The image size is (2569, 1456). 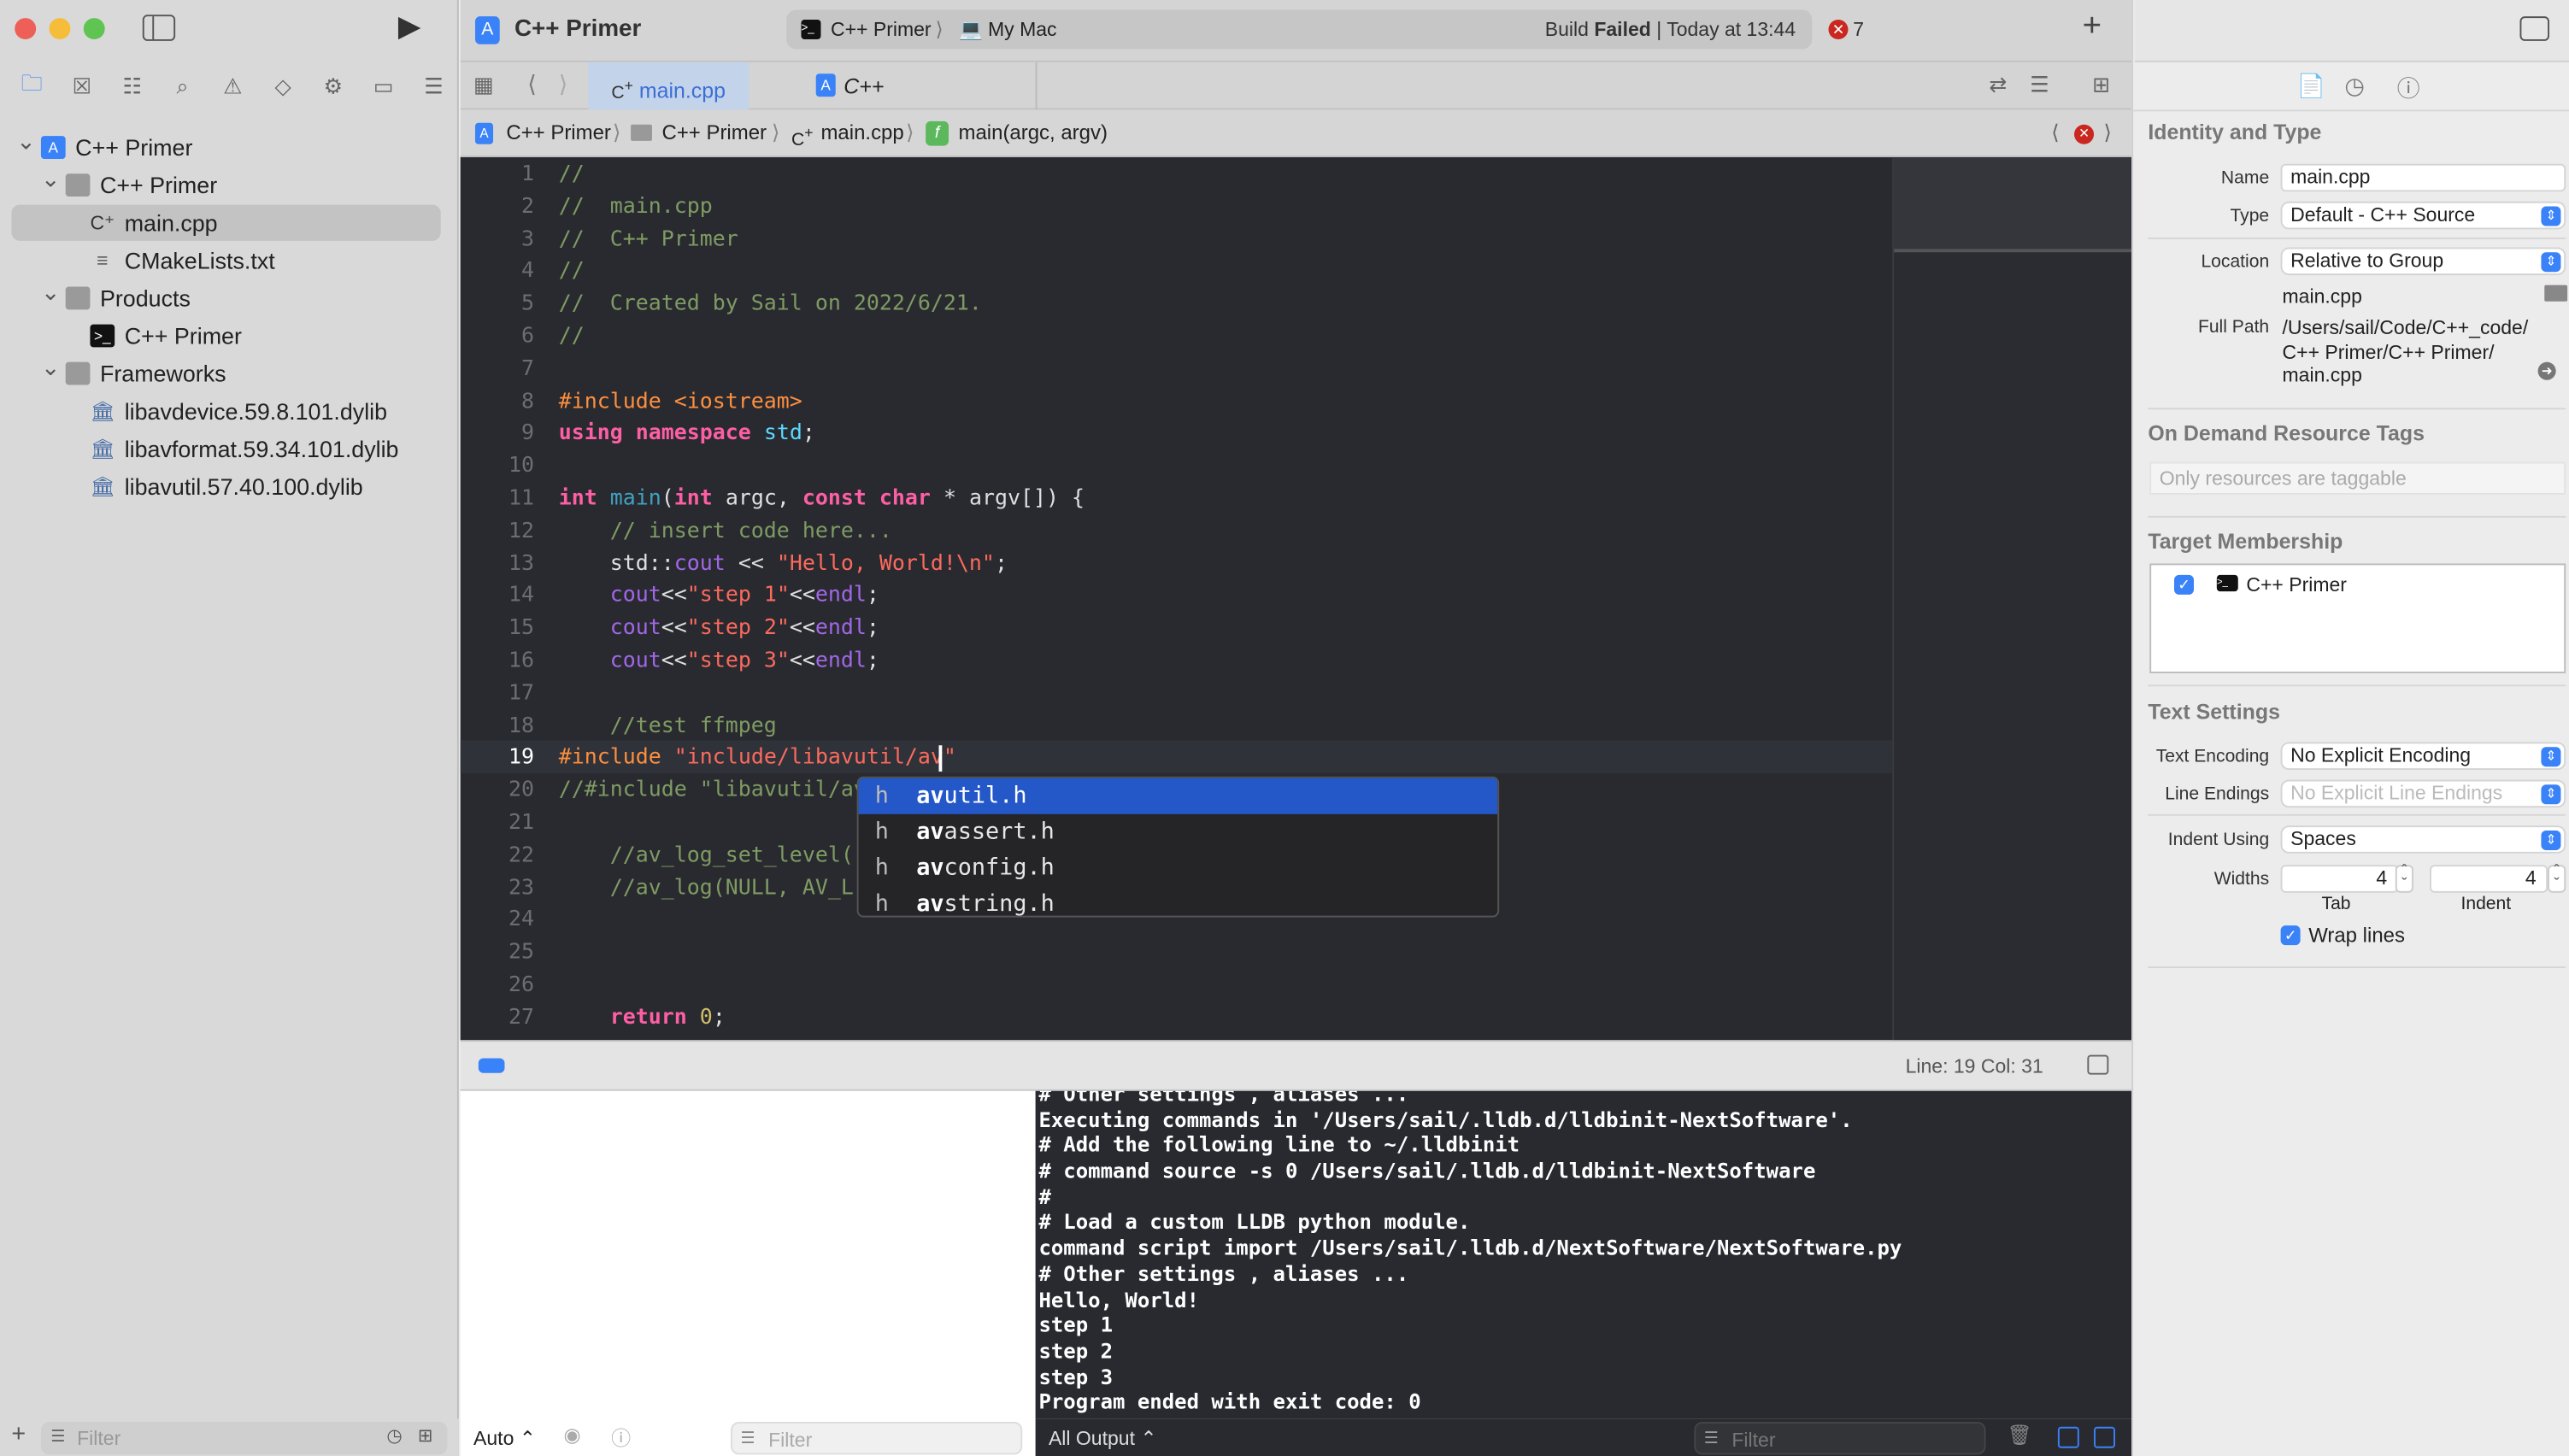 What do you see at coordinates (2055, 133) in the screenshot?
I see `previous-issue-button: ⟨` at bounding box center [2055, 133].